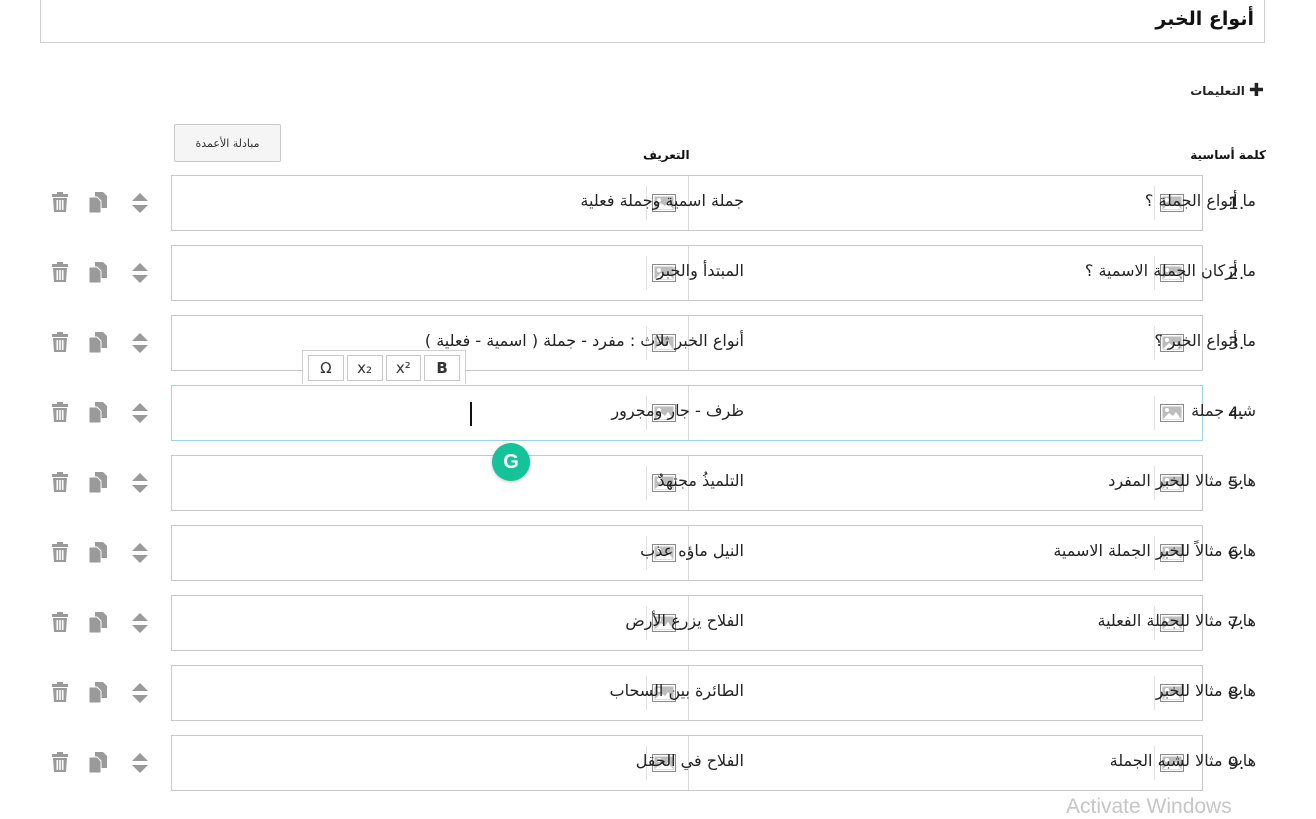 This screenshot has width=1316, height=819. What do you see at coordinates (677, 690) in the screenshot?
I see `definition-cell: الطائرة بين السحاب` at bounding box center [677, 690].